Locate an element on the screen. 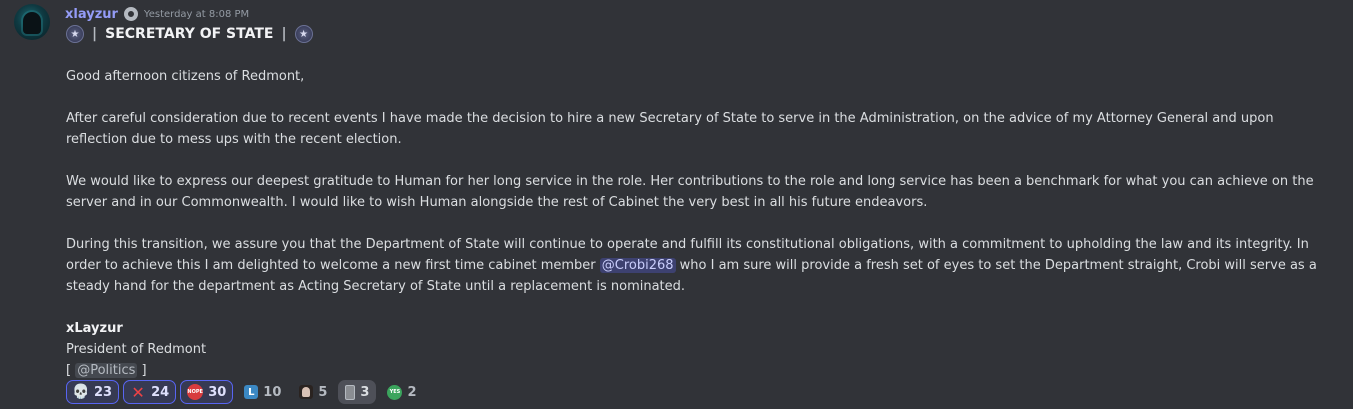 This screenshot has height=409, width=1353. reaction-count: 2 is located at coordinates (412, 392).